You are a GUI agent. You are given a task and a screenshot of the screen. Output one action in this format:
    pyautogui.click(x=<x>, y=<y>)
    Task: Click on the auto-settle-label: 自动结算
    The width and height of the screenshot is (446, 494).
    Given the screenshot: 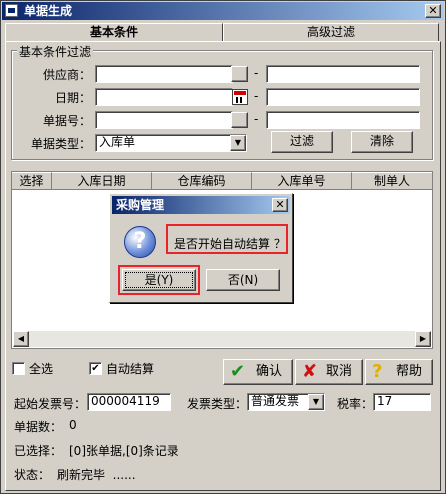 What is the action you would take?
    pyautogui.click(x=130, y=369)
    